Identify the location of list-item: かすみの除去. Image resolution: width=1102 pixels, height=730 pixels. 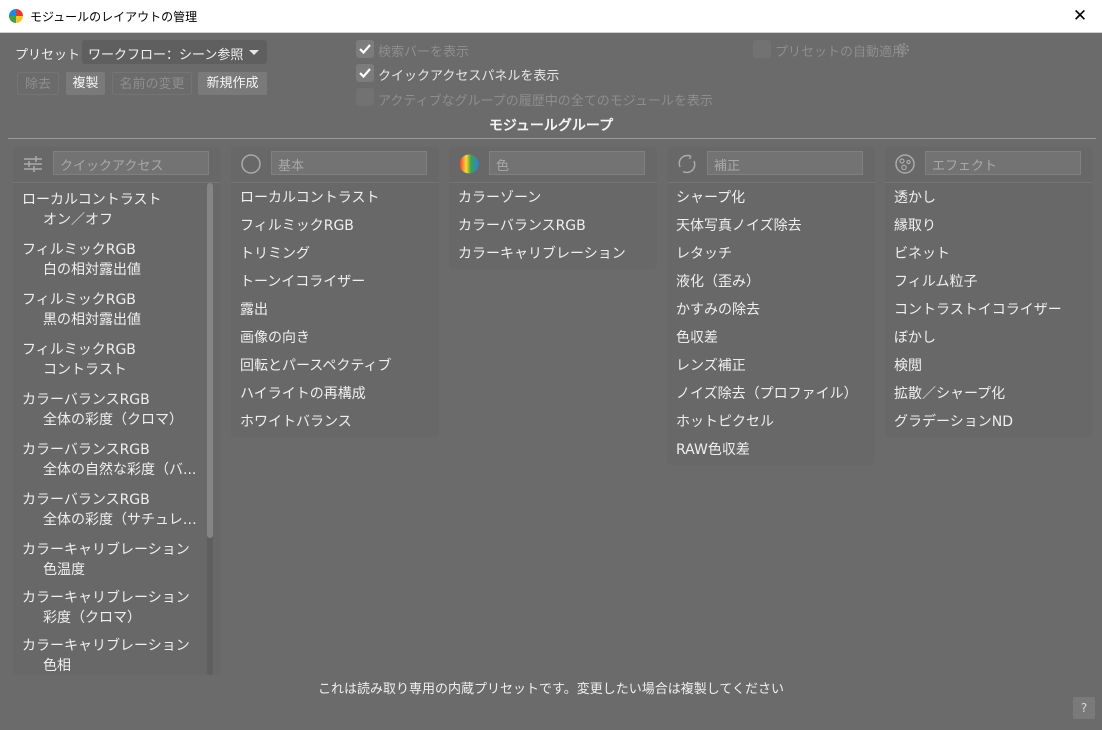
(771, 310).